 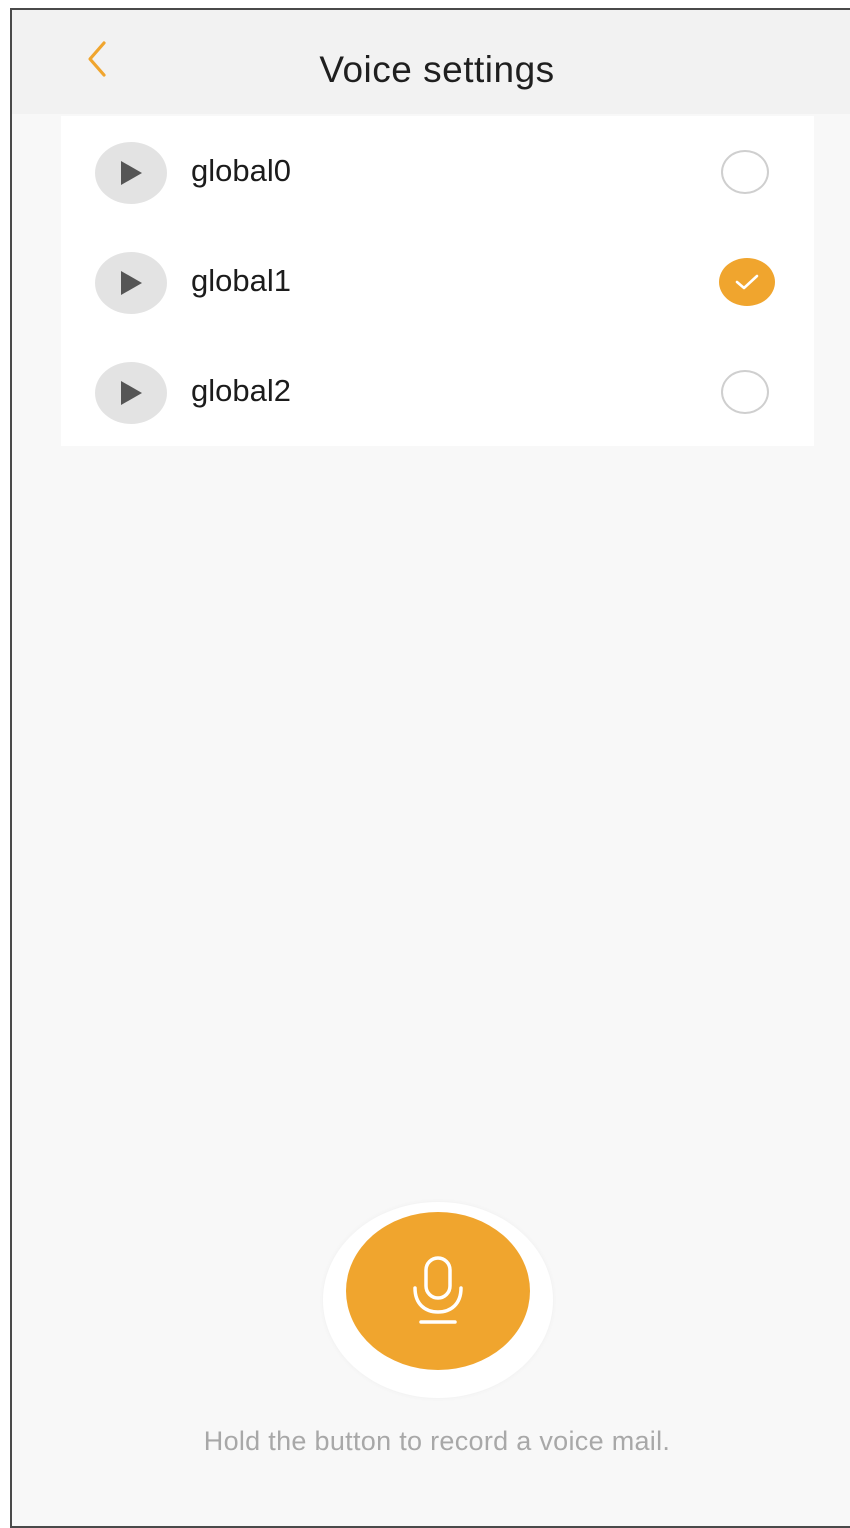 I want to click on record-hint-text: Hold the button to record a voice mail., so click(x=437, y=1441).